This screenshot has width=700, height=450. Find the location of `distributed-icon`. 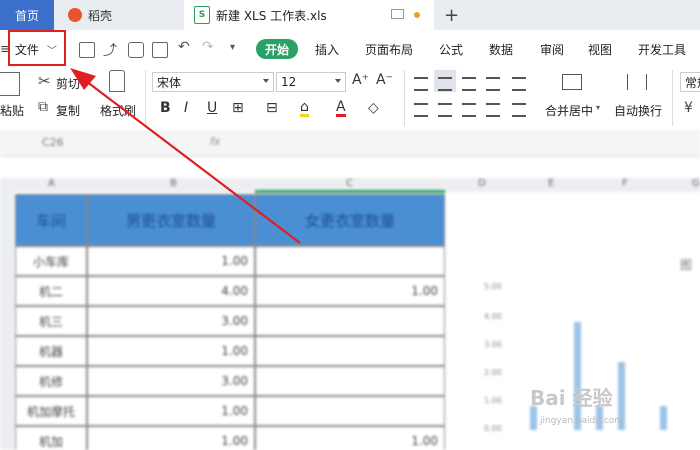

distributed-icon is located at coordinates (519, 110).